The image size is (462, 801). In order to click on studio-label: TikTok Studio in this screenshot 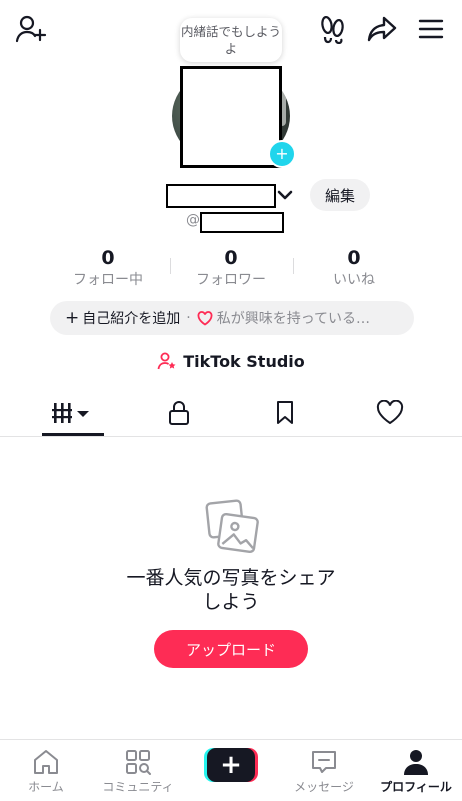, I will do `click(244, 361)`.